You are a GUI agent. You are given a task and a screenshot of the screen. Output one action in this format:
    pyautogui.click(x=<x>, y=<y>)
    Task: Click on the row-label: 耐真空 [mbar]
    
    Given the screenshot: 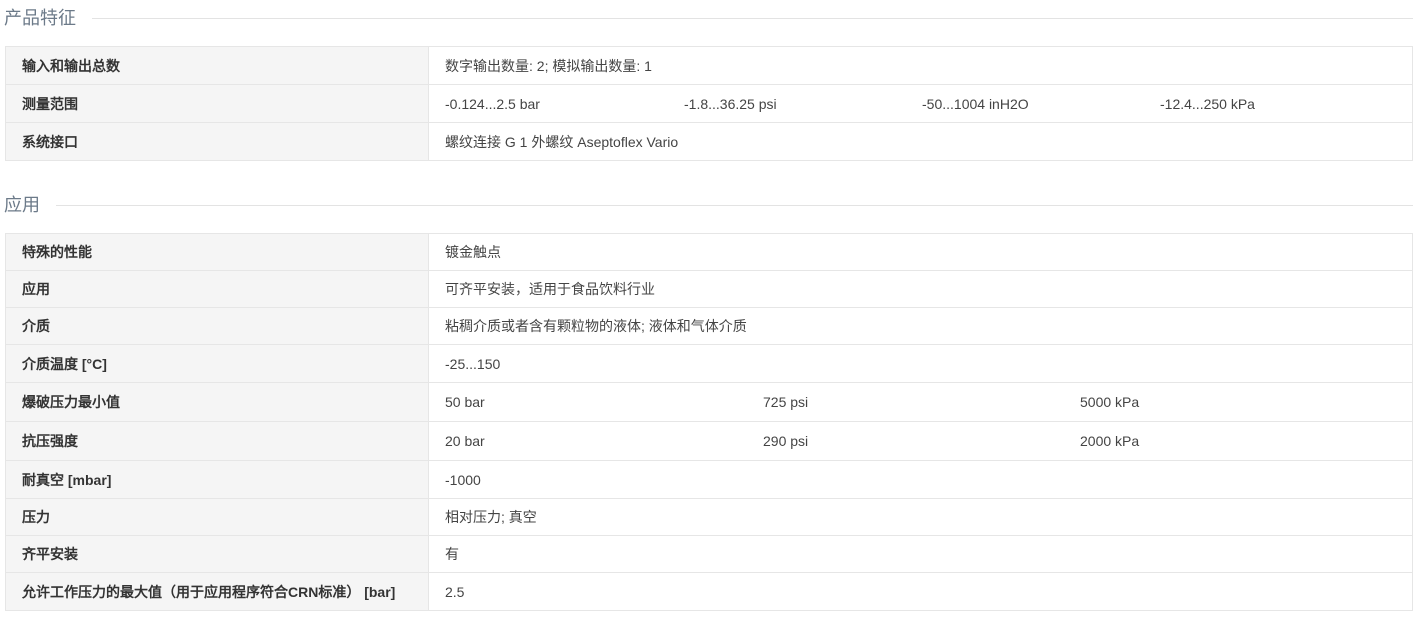 What is the action you would take?
    pyautogui.click(x=217, y=479)
    